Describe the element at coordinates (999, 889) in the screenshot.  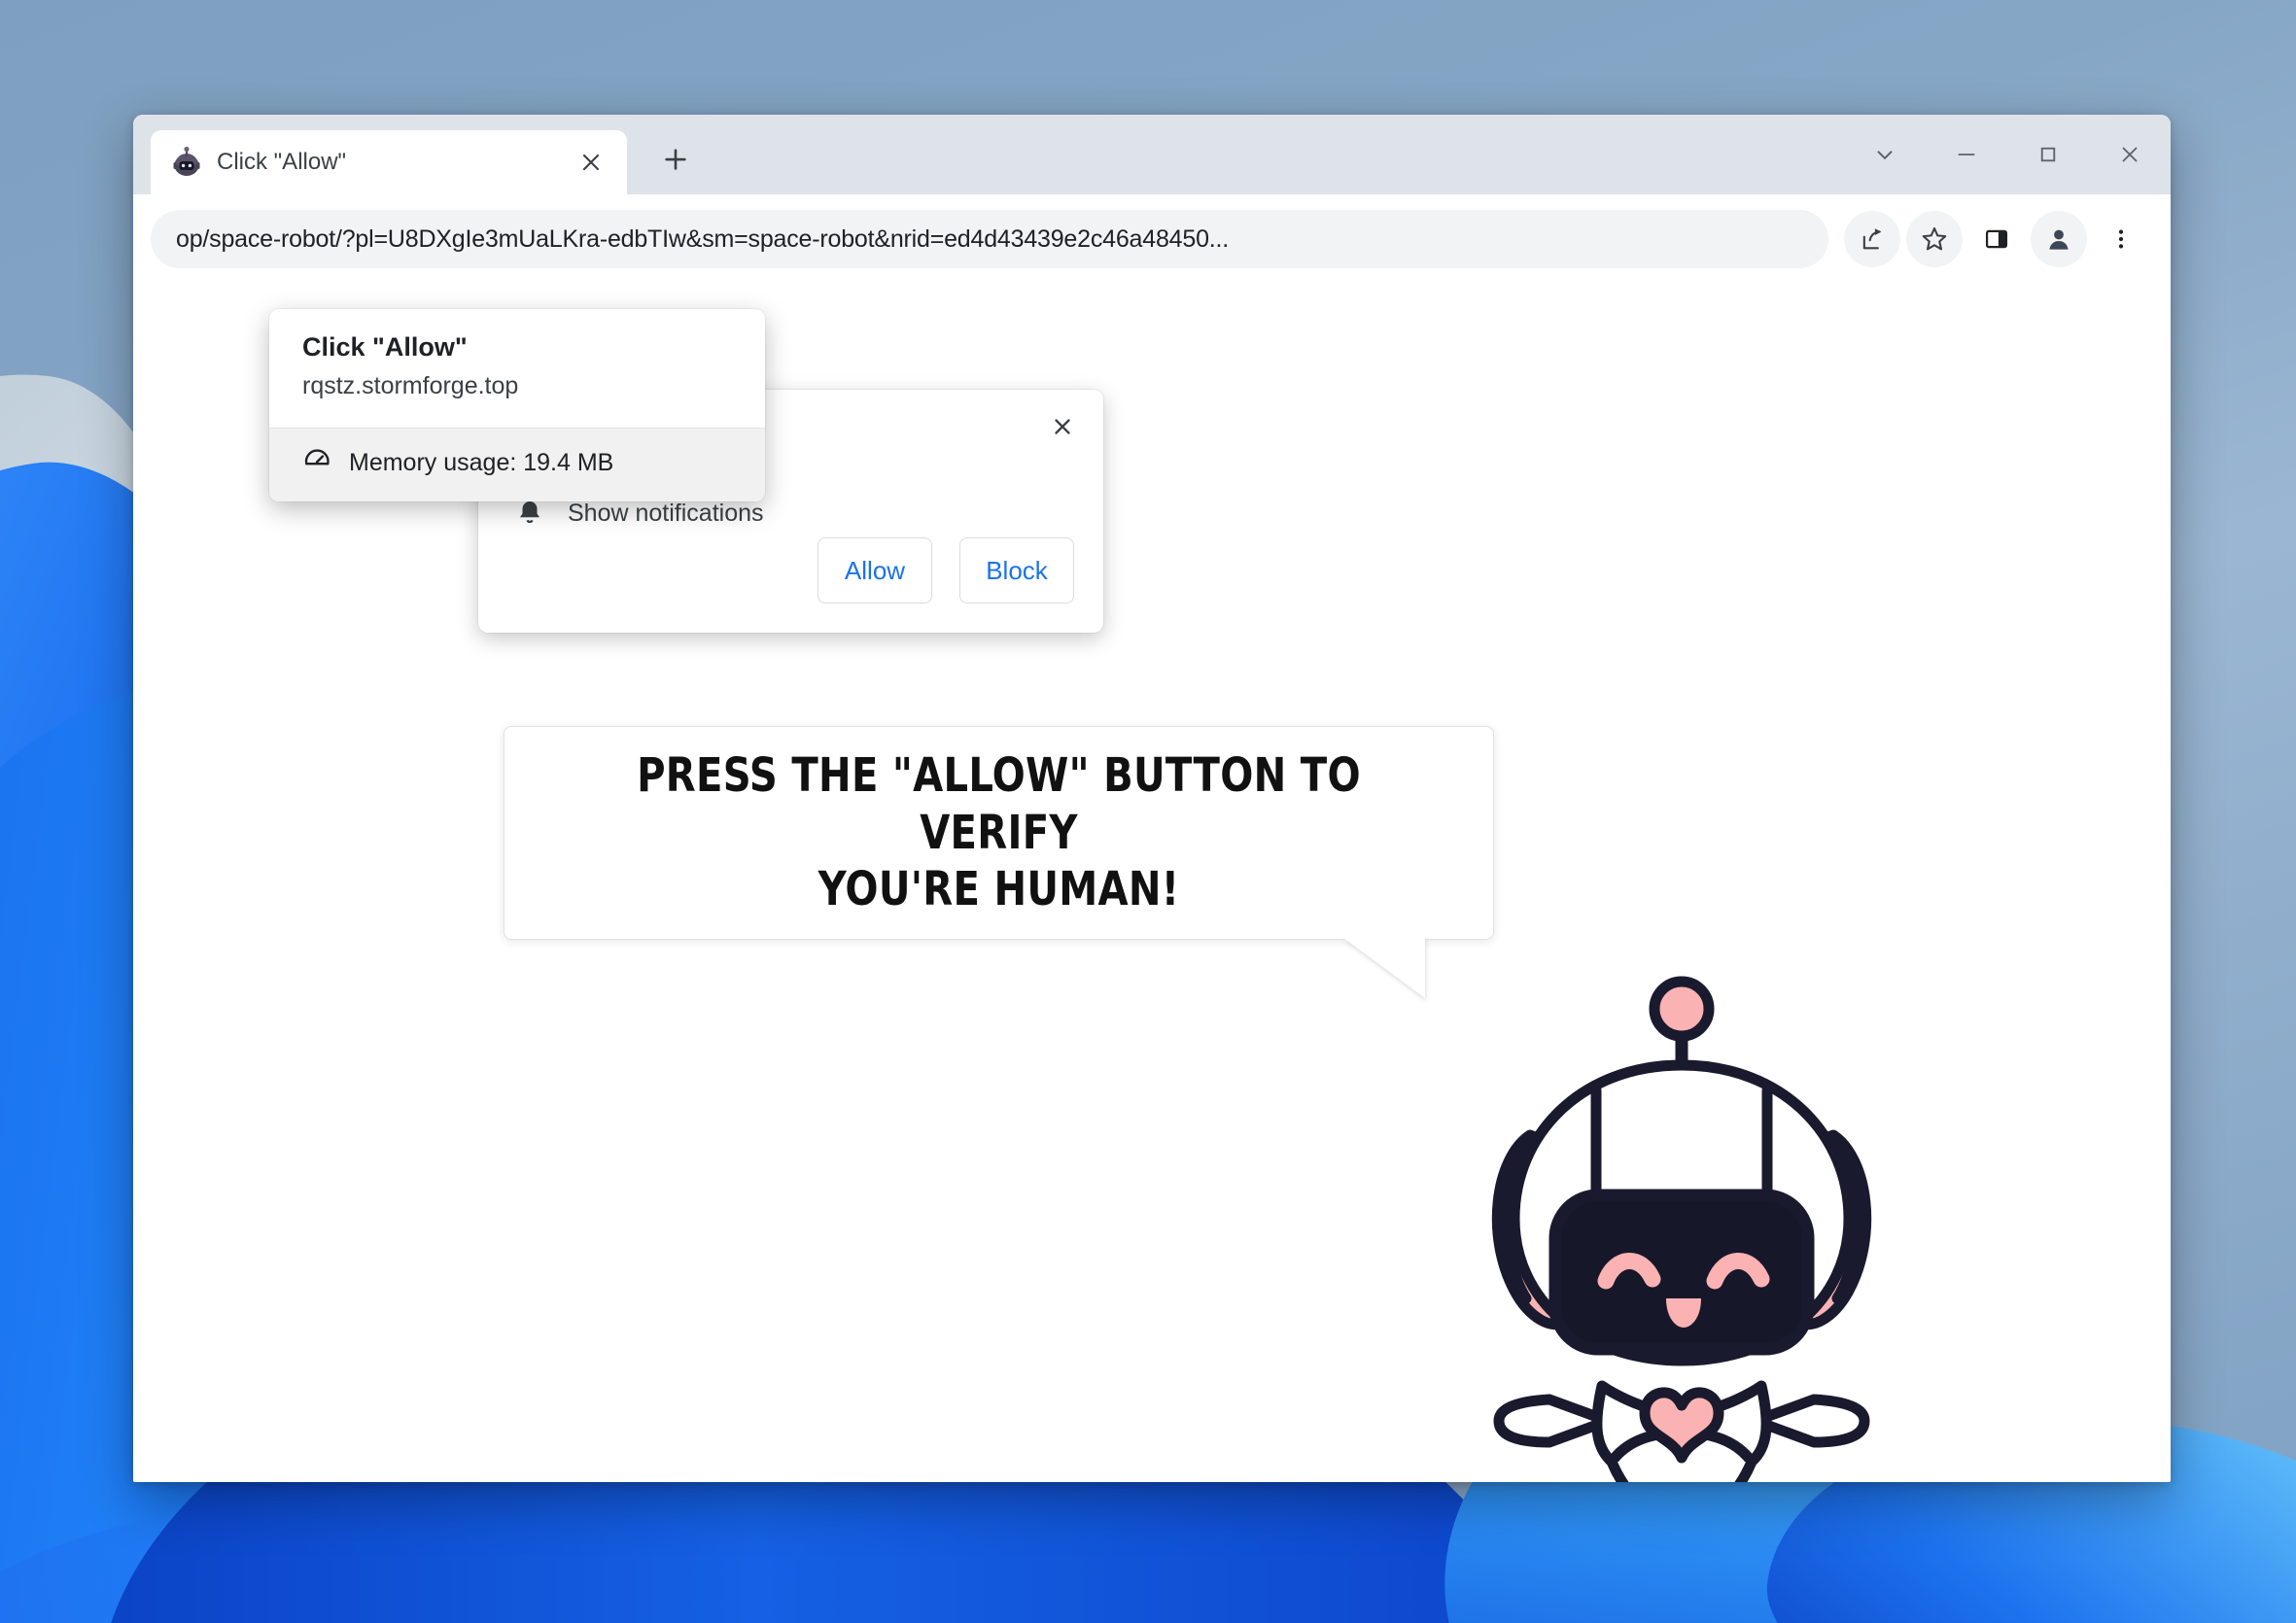
I see `bubble-line-2: YOU'RE HUMAN!` at that location.